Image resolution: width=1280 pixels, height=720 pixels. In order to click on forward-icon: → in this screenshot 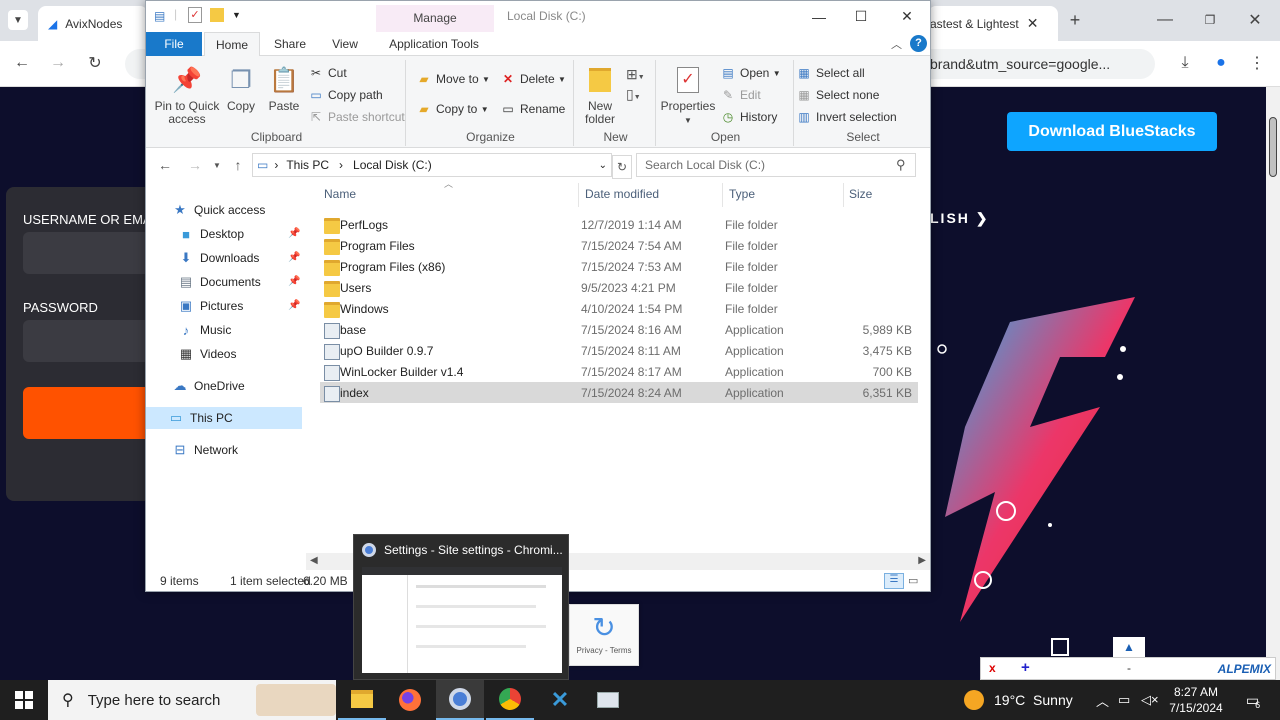, I will do `click(195, 165)`.